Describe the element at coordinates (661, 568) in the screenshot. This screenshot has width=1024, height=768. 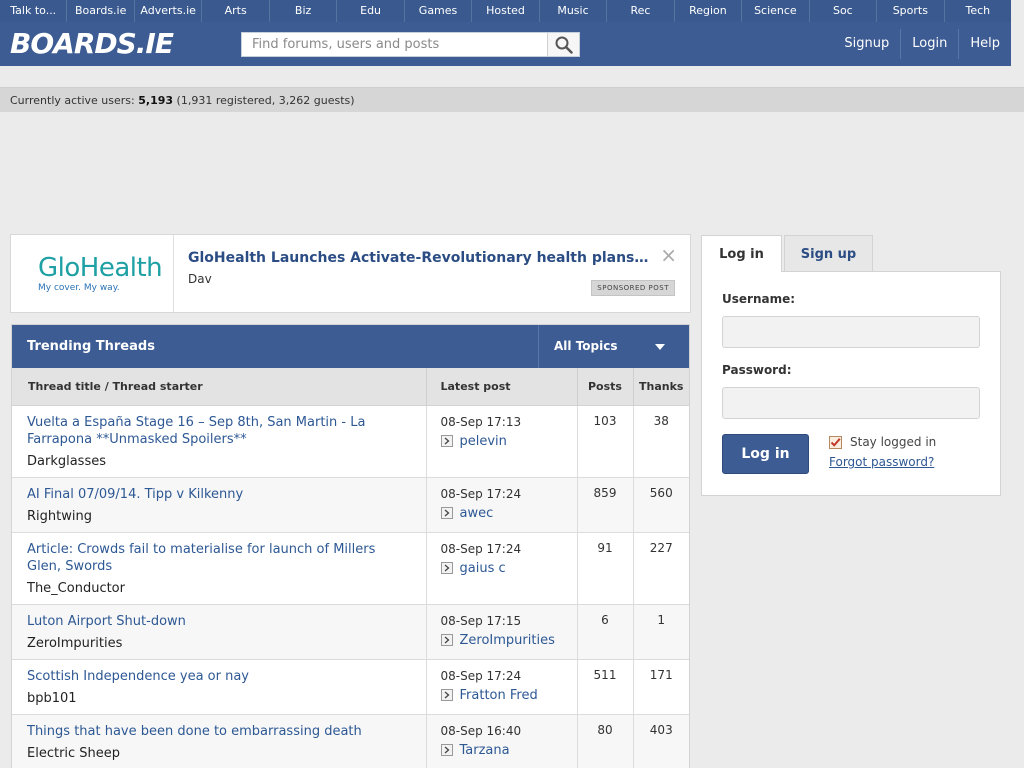
I see `thanks-count: 227` at that location.